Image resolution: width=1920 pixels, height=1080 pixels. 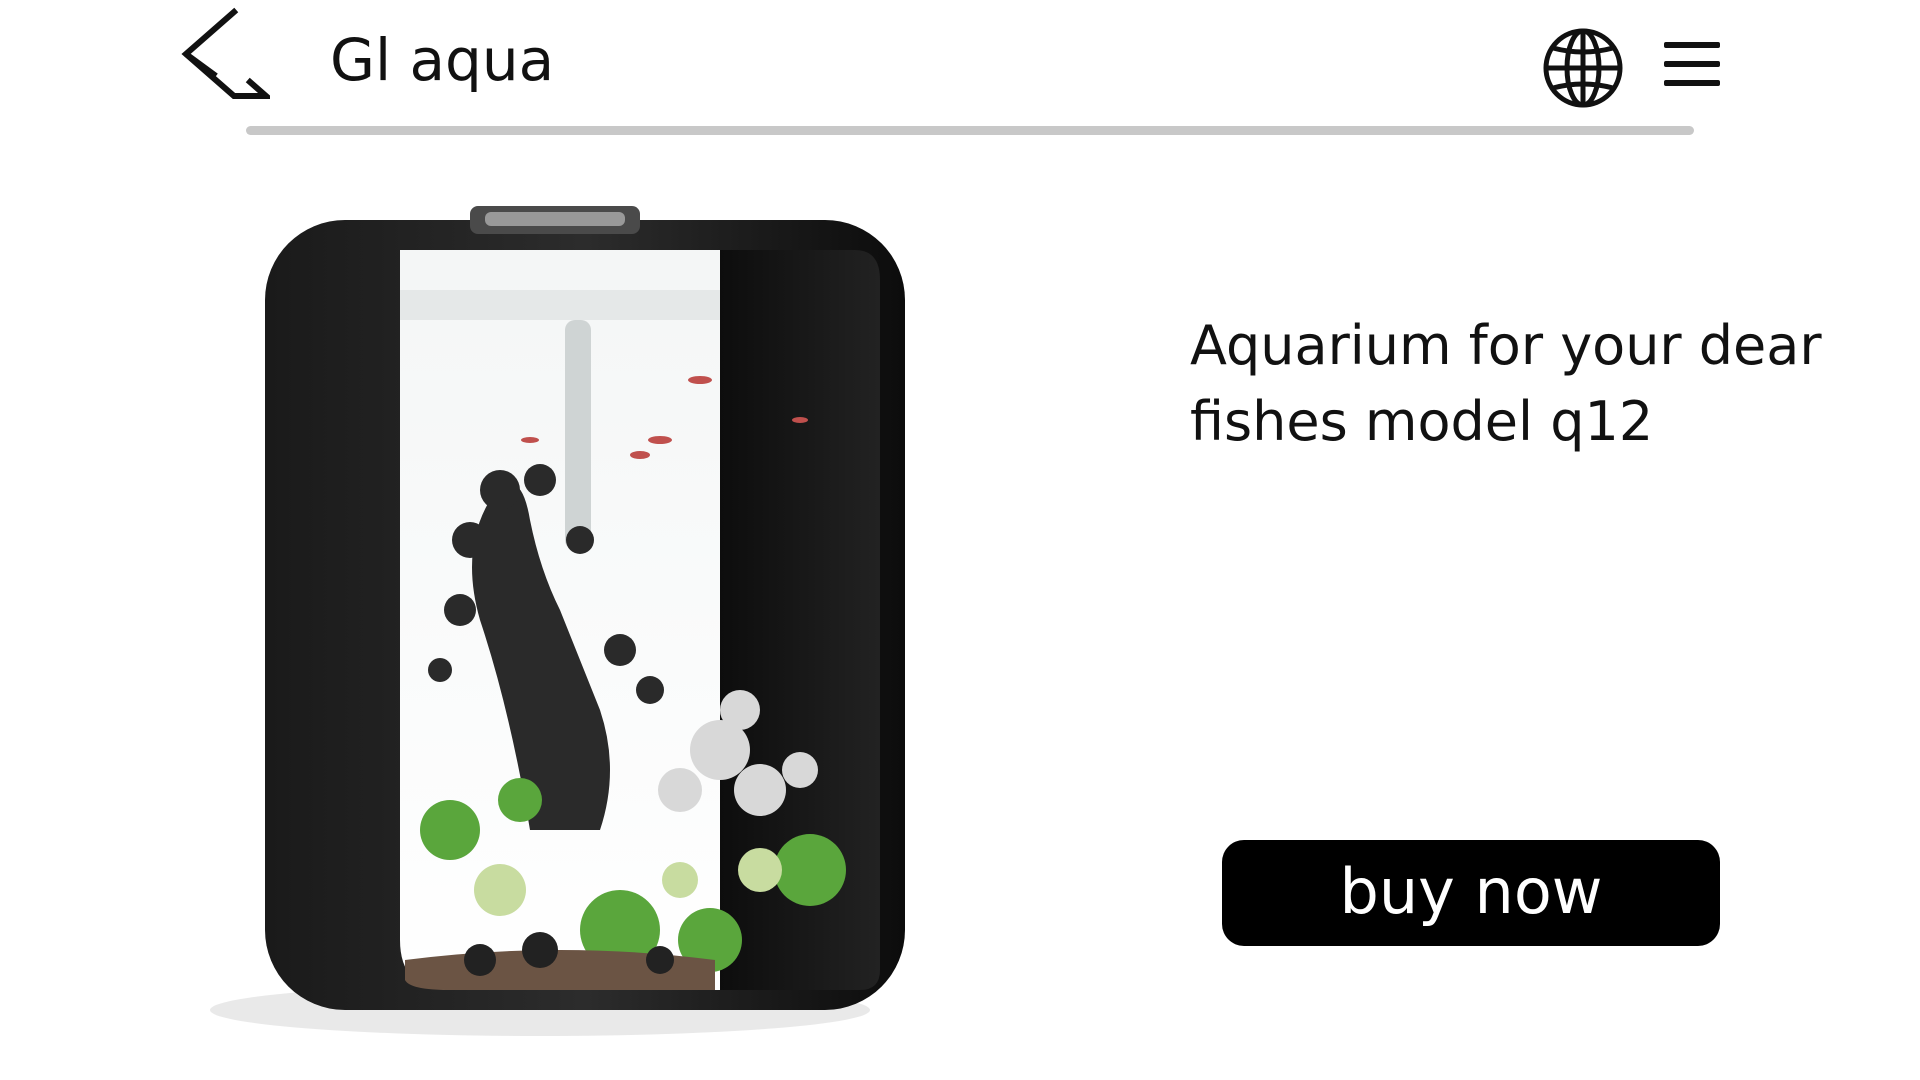 I want to click on back-arrow-icon, so click(x=227, y=53).